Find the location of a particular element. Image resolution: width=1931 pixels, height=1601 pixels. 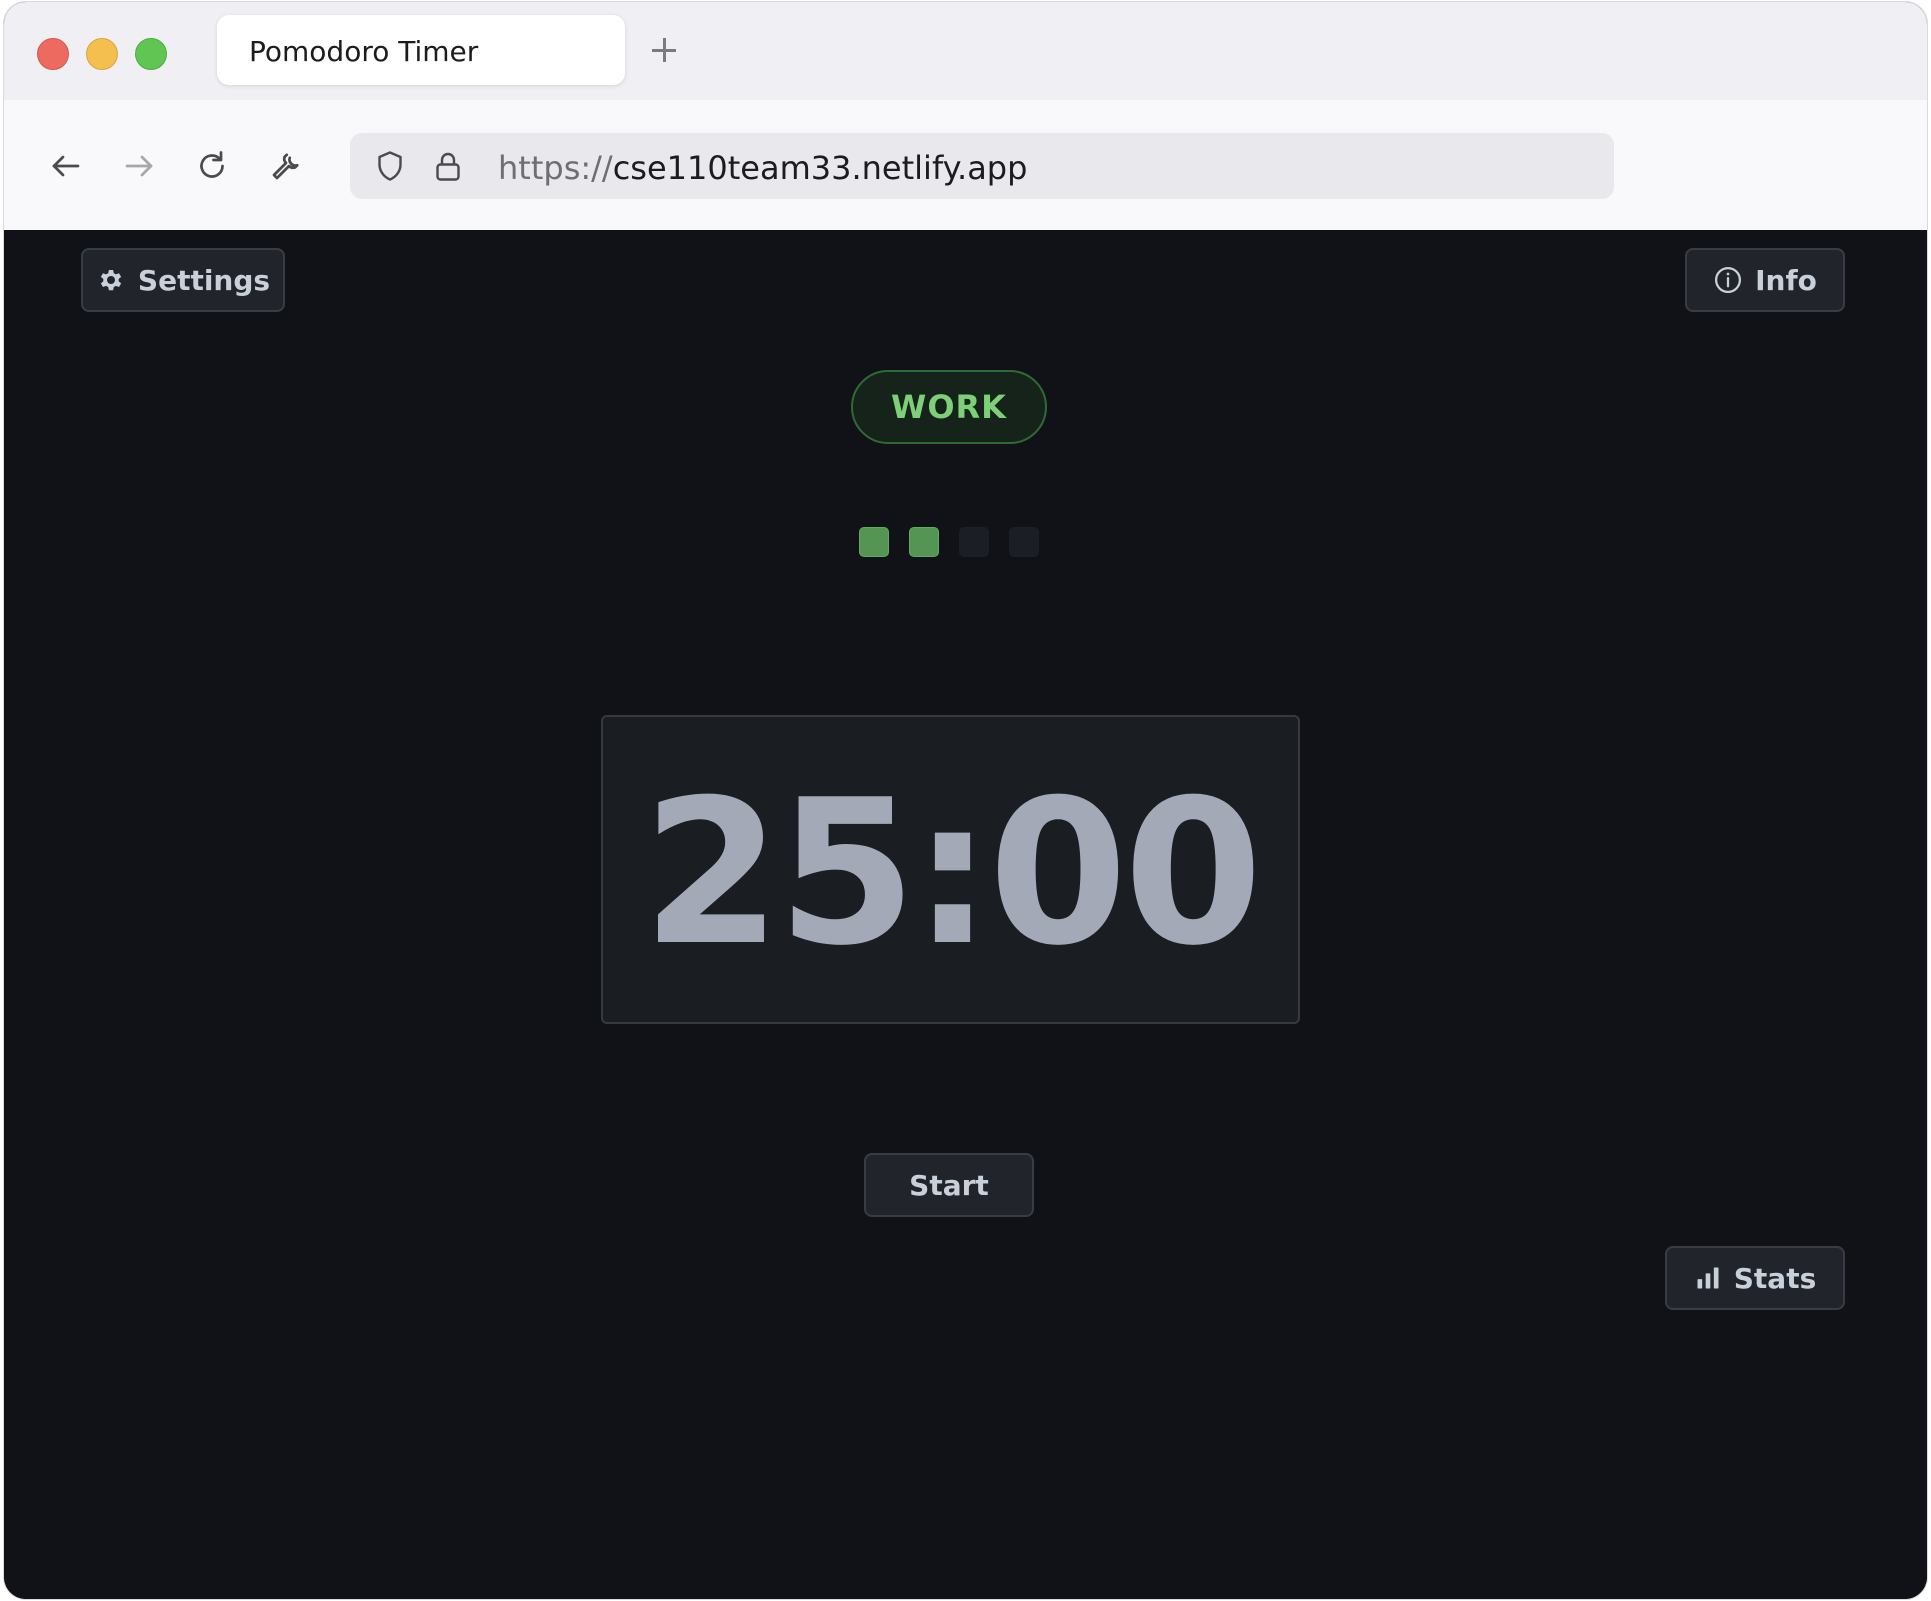

mode-badge: WORK is located at coordinates (949, 407).